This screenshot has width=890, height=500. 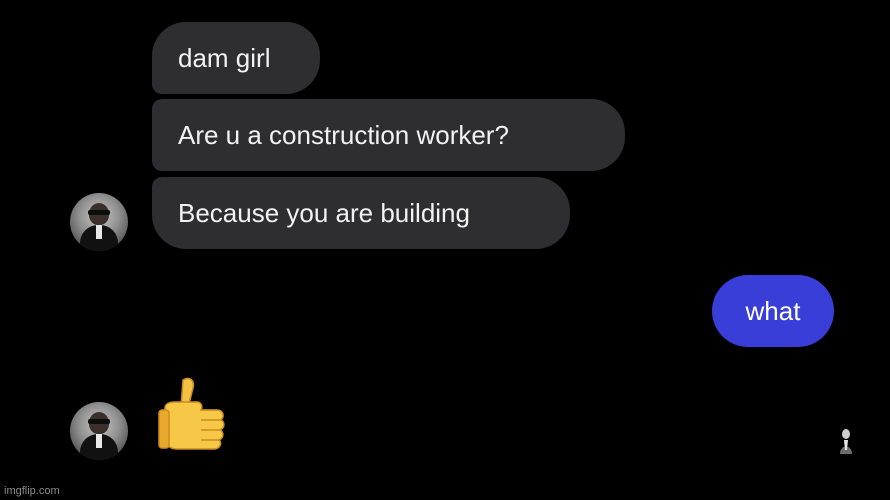 I want to click on watermark: imgflip.com, so click(x=32, y=491).